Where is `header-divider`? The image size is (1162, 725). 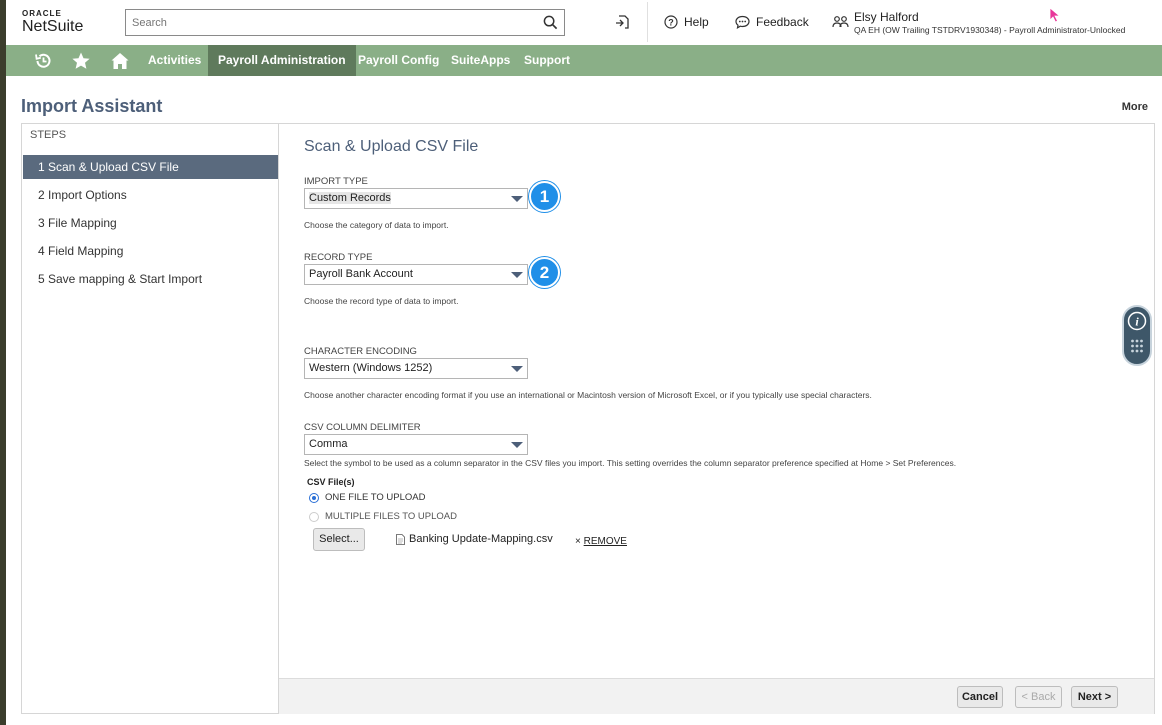 header-divider is located at coordinates (647, 22).